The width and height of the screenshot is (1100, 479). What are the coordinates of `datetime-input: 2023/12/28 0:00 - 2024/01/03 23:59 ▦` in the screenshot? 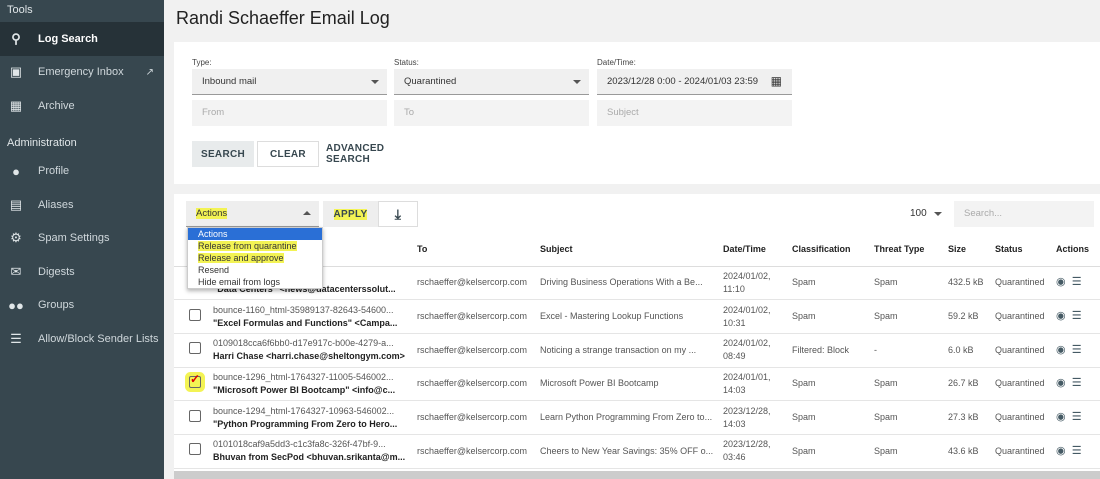 It's located at (694, 82).